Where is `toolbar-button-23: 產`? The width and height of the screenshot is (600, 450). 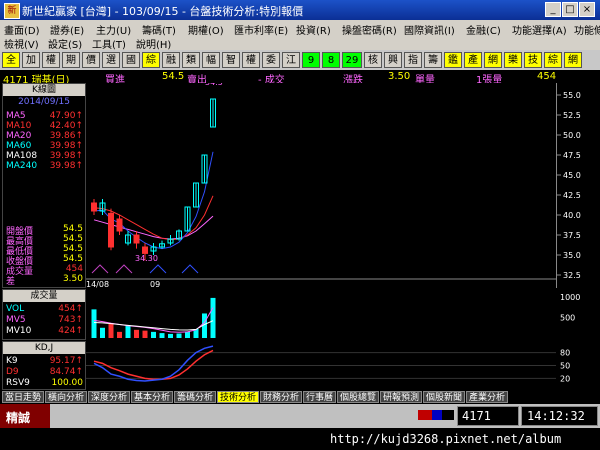 toolbar-button-23: 產 is located at coordinates (473, 60).